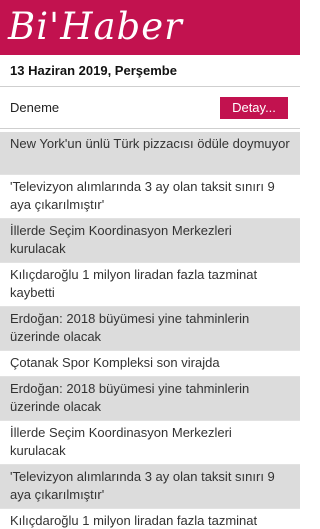 The image size is (320, 529). I want to click on featured-title: Deneme, so click(35, 107).